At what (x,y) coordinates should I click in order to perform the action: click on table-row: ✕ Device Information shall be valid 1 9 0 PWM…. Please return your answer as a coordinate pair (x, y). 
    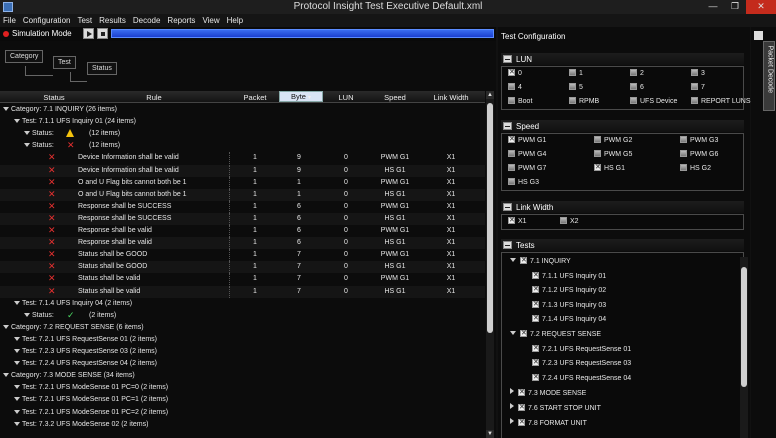
    Looking at the image, I should click on (242, 158).